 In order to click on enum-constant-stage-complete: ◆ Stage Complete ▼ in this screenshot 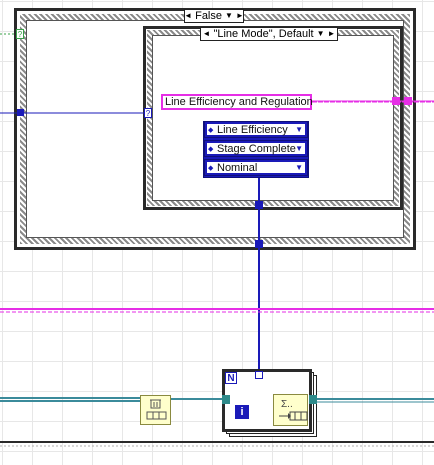, I will do `click(256, 148)`.